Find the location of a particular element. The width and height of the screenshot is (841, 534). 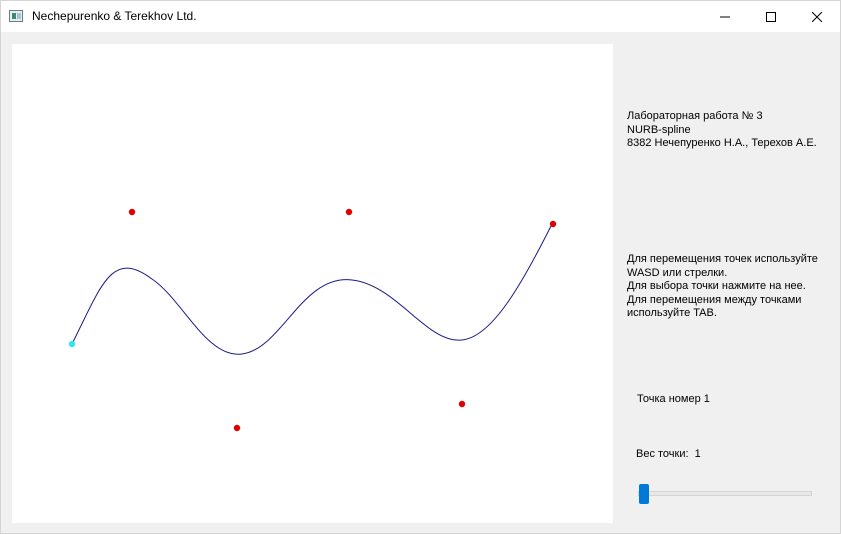

help-line: Для перемещения между точками is located at coordinates (714, 299).